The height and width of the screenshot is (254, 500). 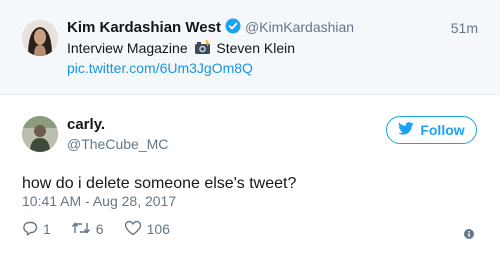 I want to click on like-count: 106, so click(x=158, y=229).